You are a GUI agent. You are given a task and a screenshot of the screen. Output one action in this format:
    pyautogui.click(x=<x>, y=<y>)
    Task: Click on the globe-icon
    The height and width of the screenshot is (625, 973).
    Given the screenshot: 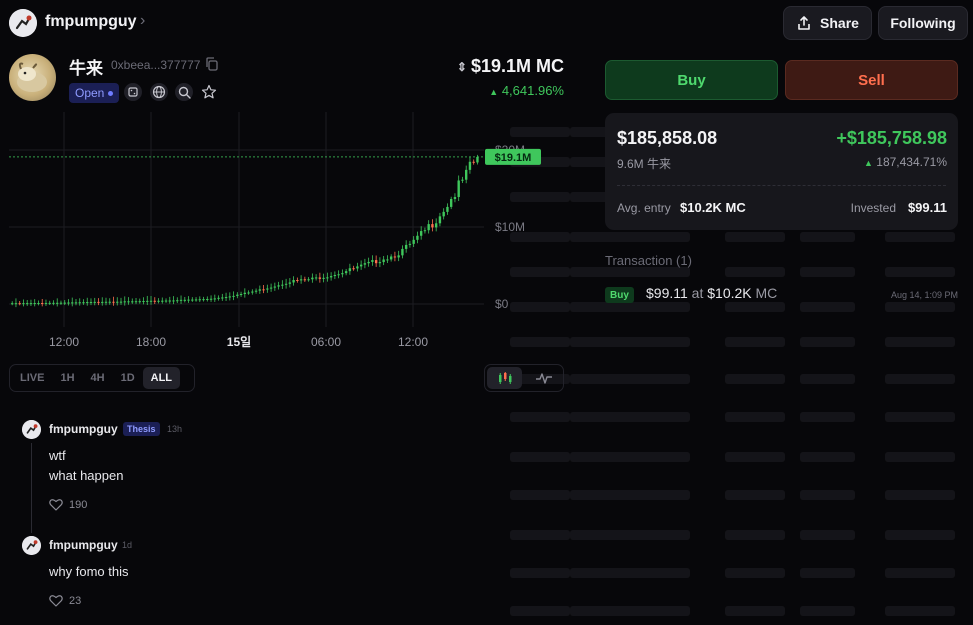 What is the action you would take?
    pyautogui.click(x=159, y=92)
    